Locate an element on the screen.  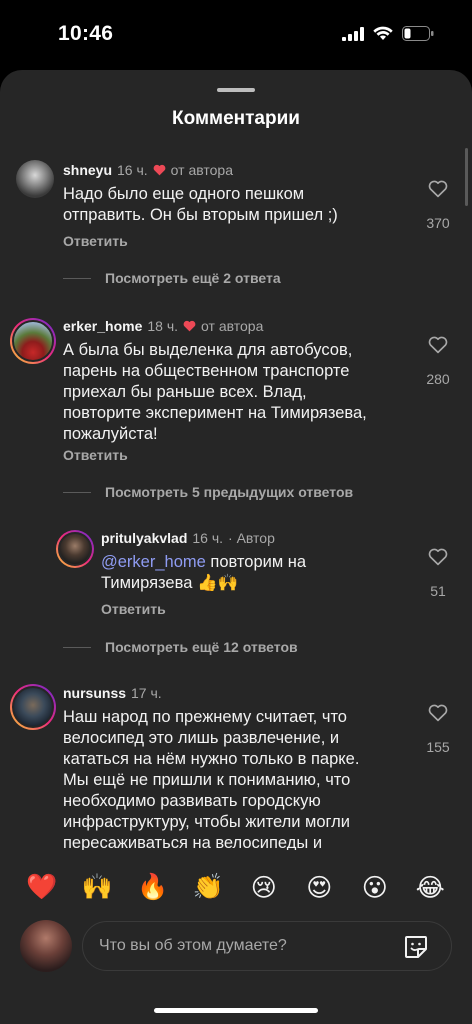
comment-meta: erker_home 18 ч. от автора is located at coordinates (163, 326).